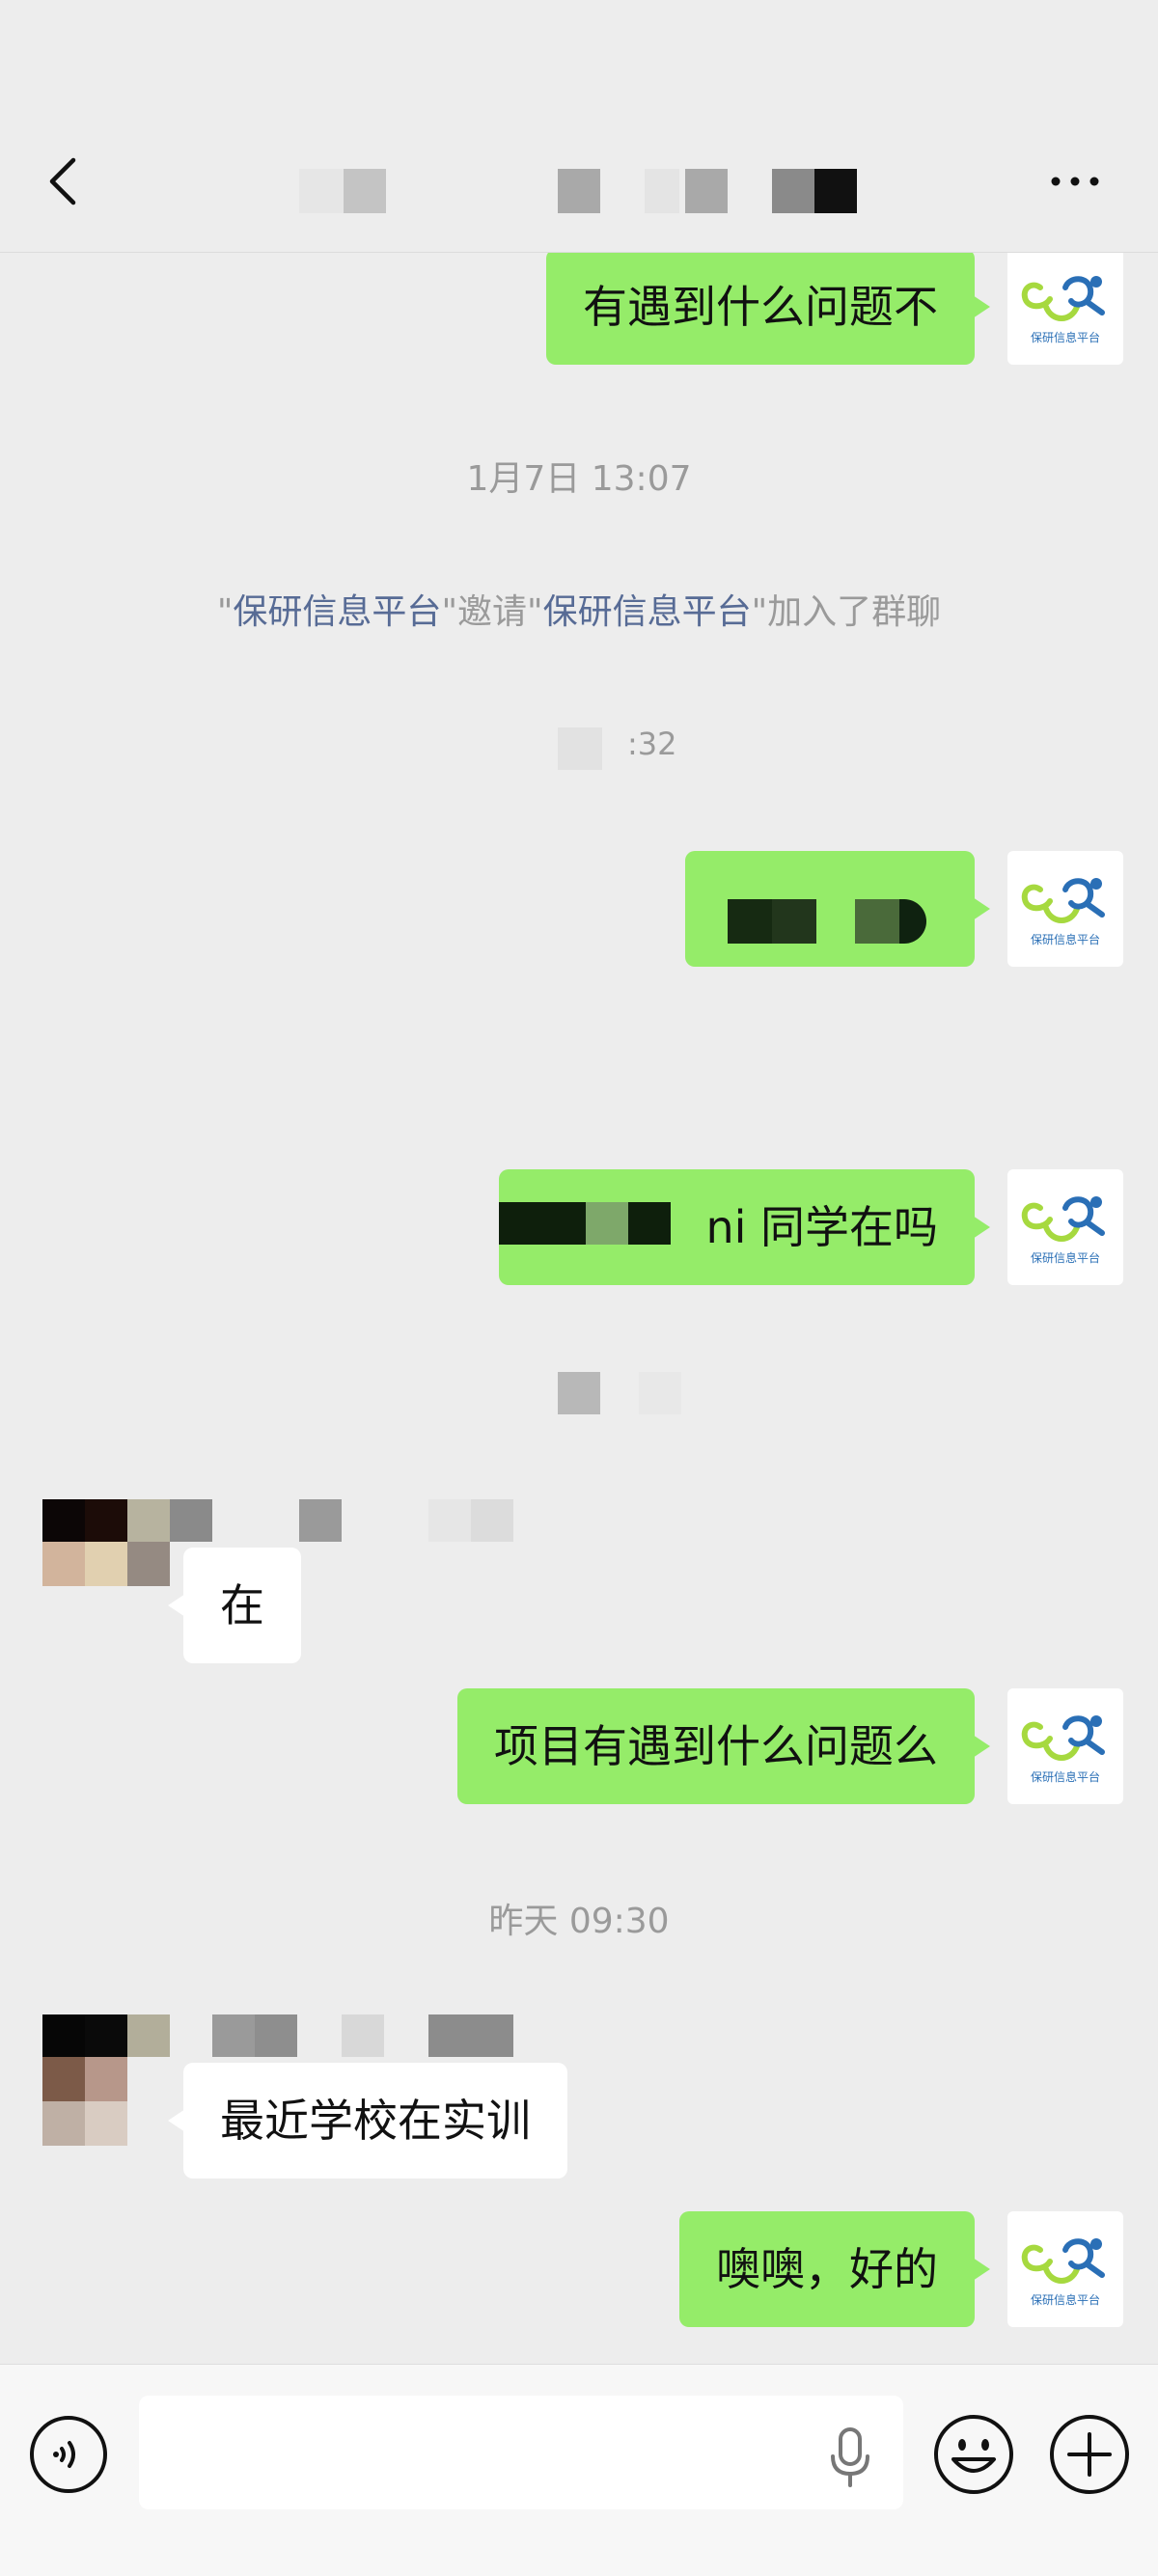 The width and height of the screenshot is (1158, 2576). I want to click on message-bubble: 项目有遇到什么问题么, so click(723, 1746).